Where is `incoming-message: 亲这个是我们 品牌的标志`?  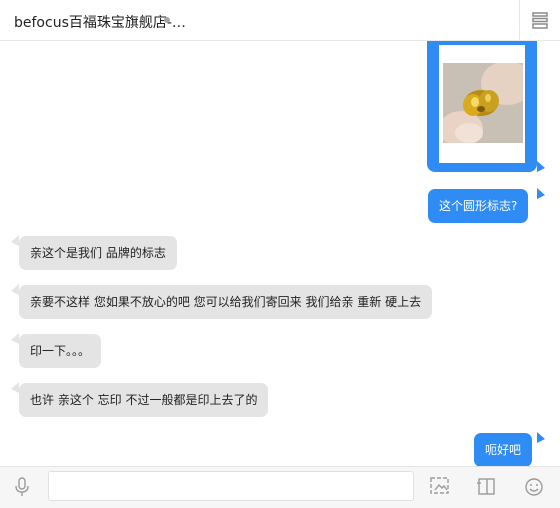
incoming-message: 亲这个是我们 品牌的标志 is located at coordinates (98, 253).